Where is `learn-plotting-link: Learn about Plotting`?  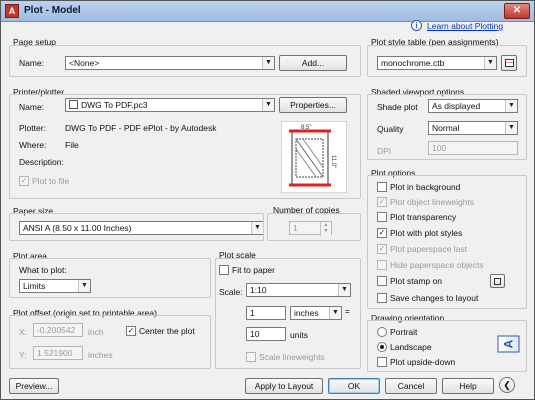 learn-plotting-link: Learn about Plotting is located at coordinates (465, 26).